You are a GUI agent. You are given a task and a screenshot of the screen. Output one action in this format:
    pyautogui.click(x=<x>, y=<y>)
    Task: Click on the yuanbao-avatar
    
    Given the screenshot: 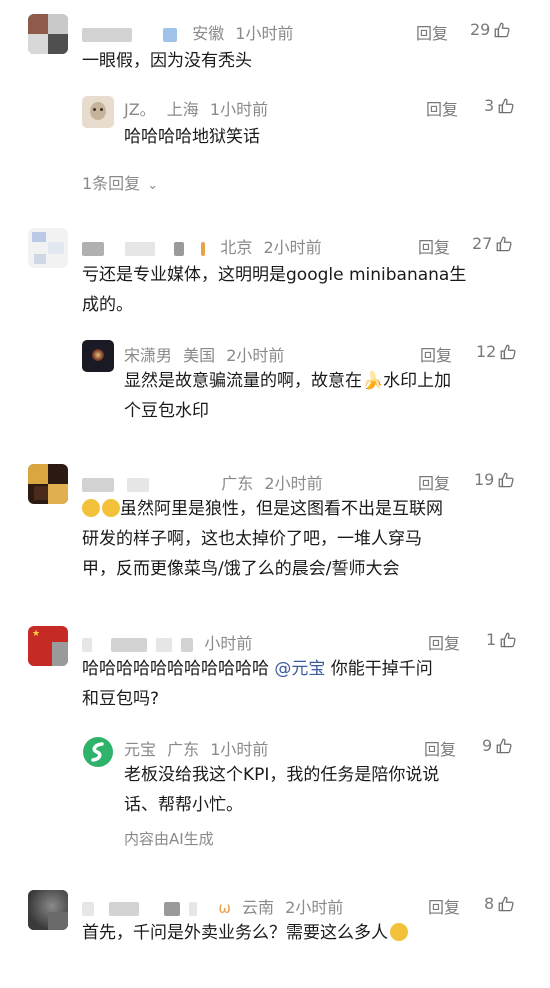 What is the action you would take?
    pyautogui.click(x=98, y=752)
    